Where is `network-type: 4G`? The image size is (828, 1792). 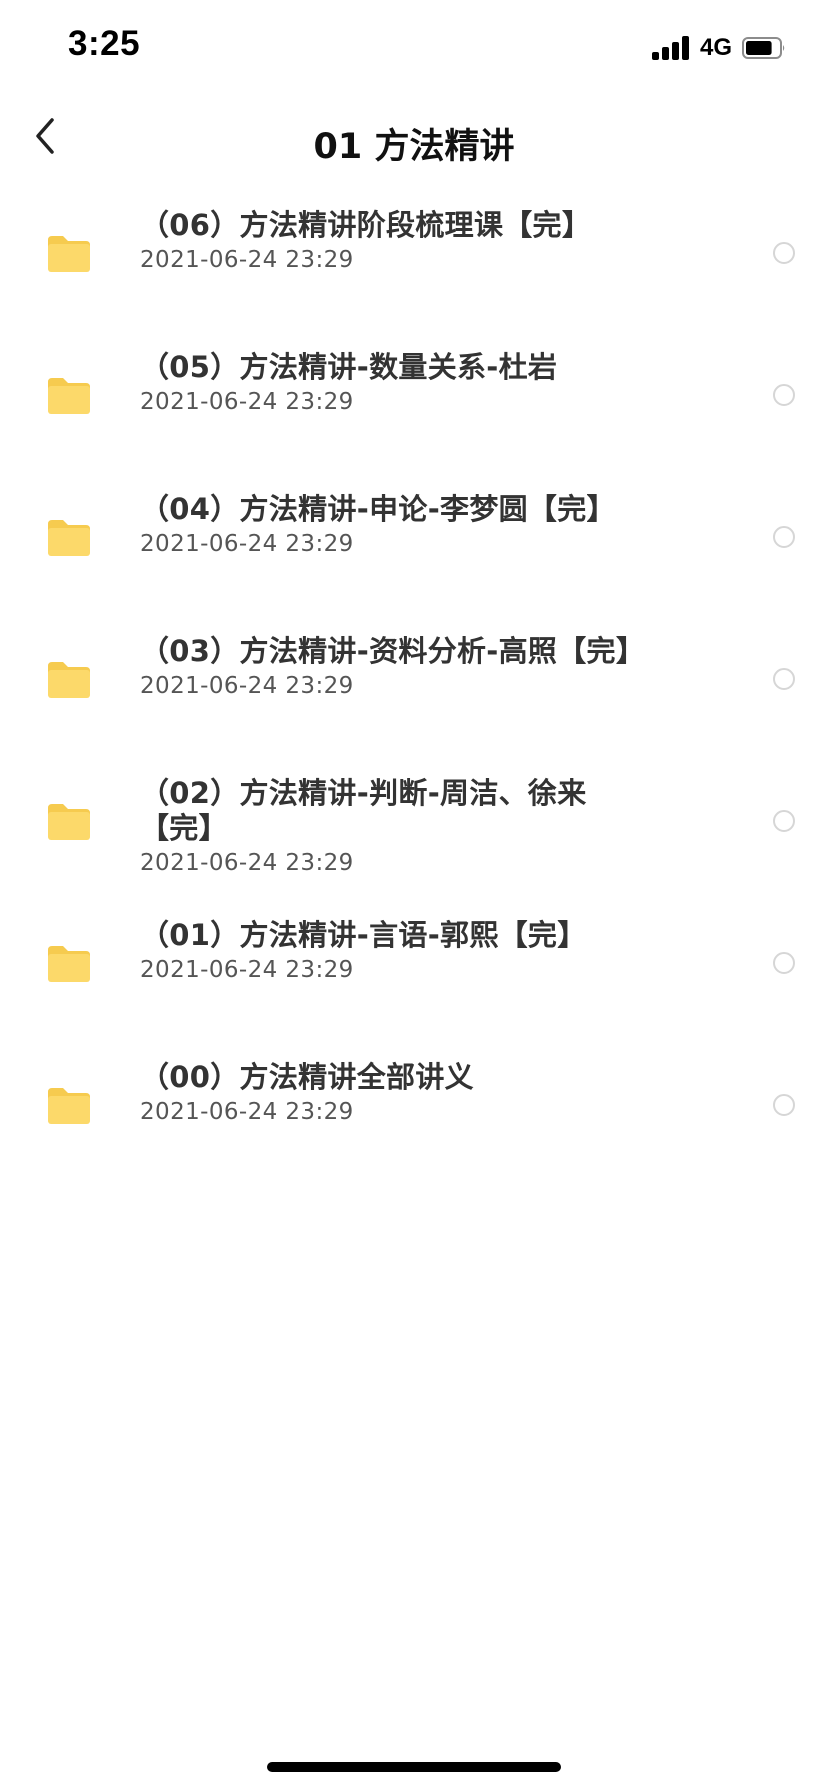 network-type: 4G is located at coordinates (716, 47).